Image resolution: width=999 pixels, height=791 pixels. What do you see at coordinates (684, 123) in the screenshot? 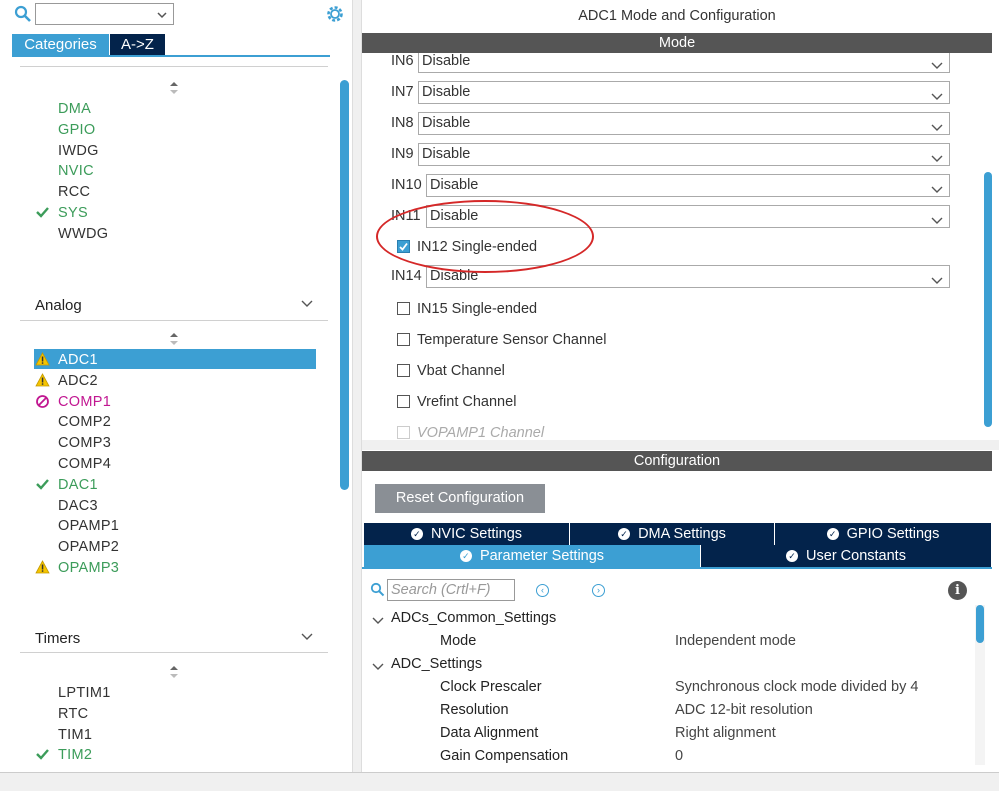
I see `in8-select: Disable` at bounding box center [684, 123].